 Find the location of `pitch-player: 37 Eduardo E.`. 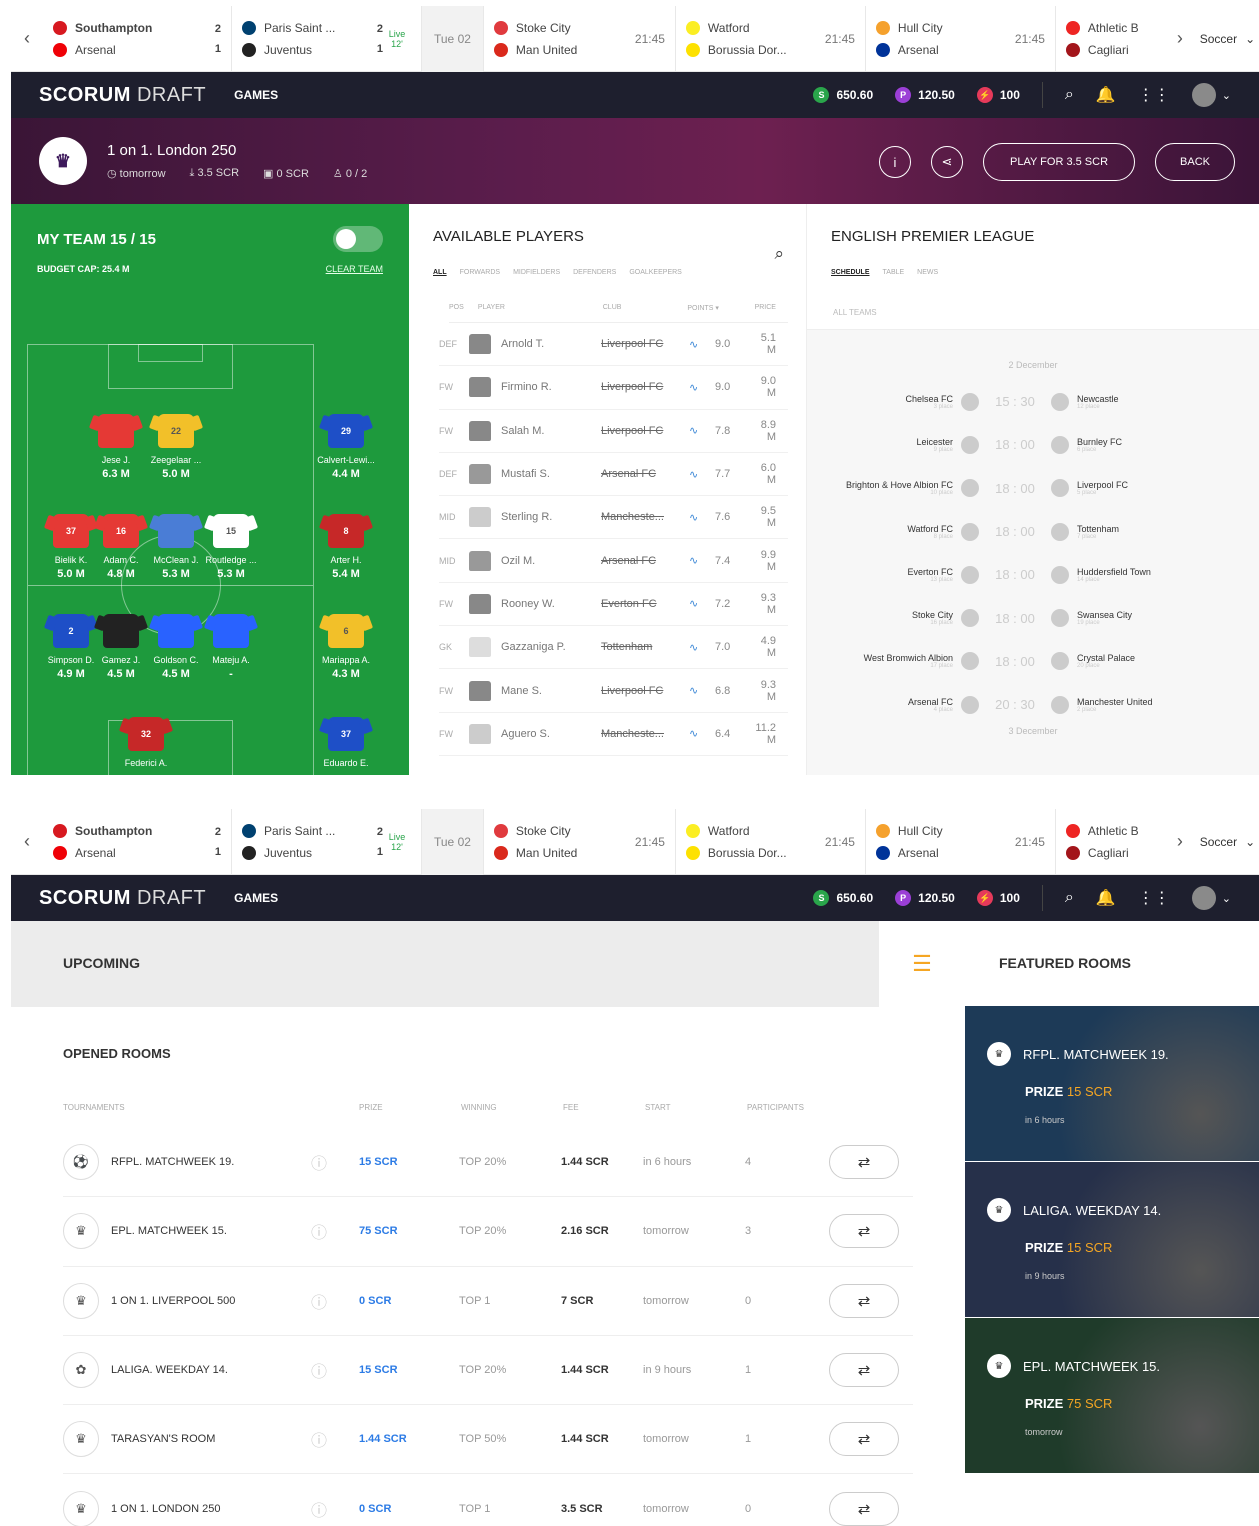

pitch-player: 37 Eduardo E. is located at coordinates (346, 742).